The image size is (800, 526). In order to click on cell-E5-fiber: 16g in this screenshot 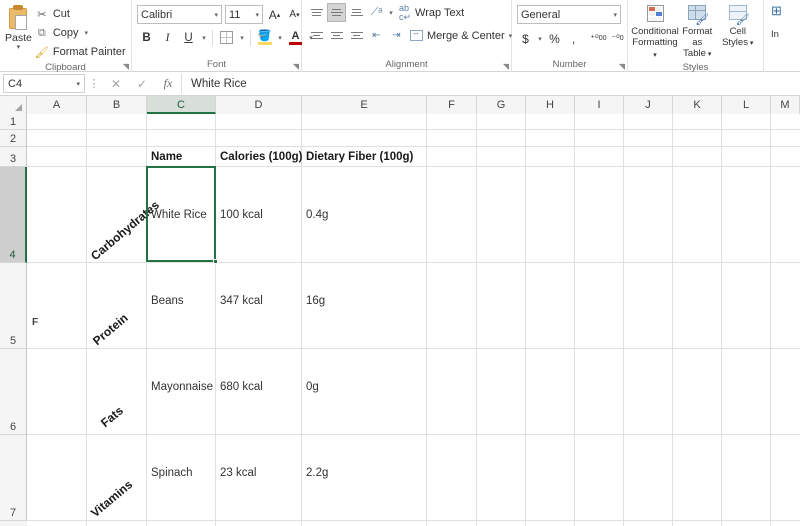, I will do `click(364, 301)`.